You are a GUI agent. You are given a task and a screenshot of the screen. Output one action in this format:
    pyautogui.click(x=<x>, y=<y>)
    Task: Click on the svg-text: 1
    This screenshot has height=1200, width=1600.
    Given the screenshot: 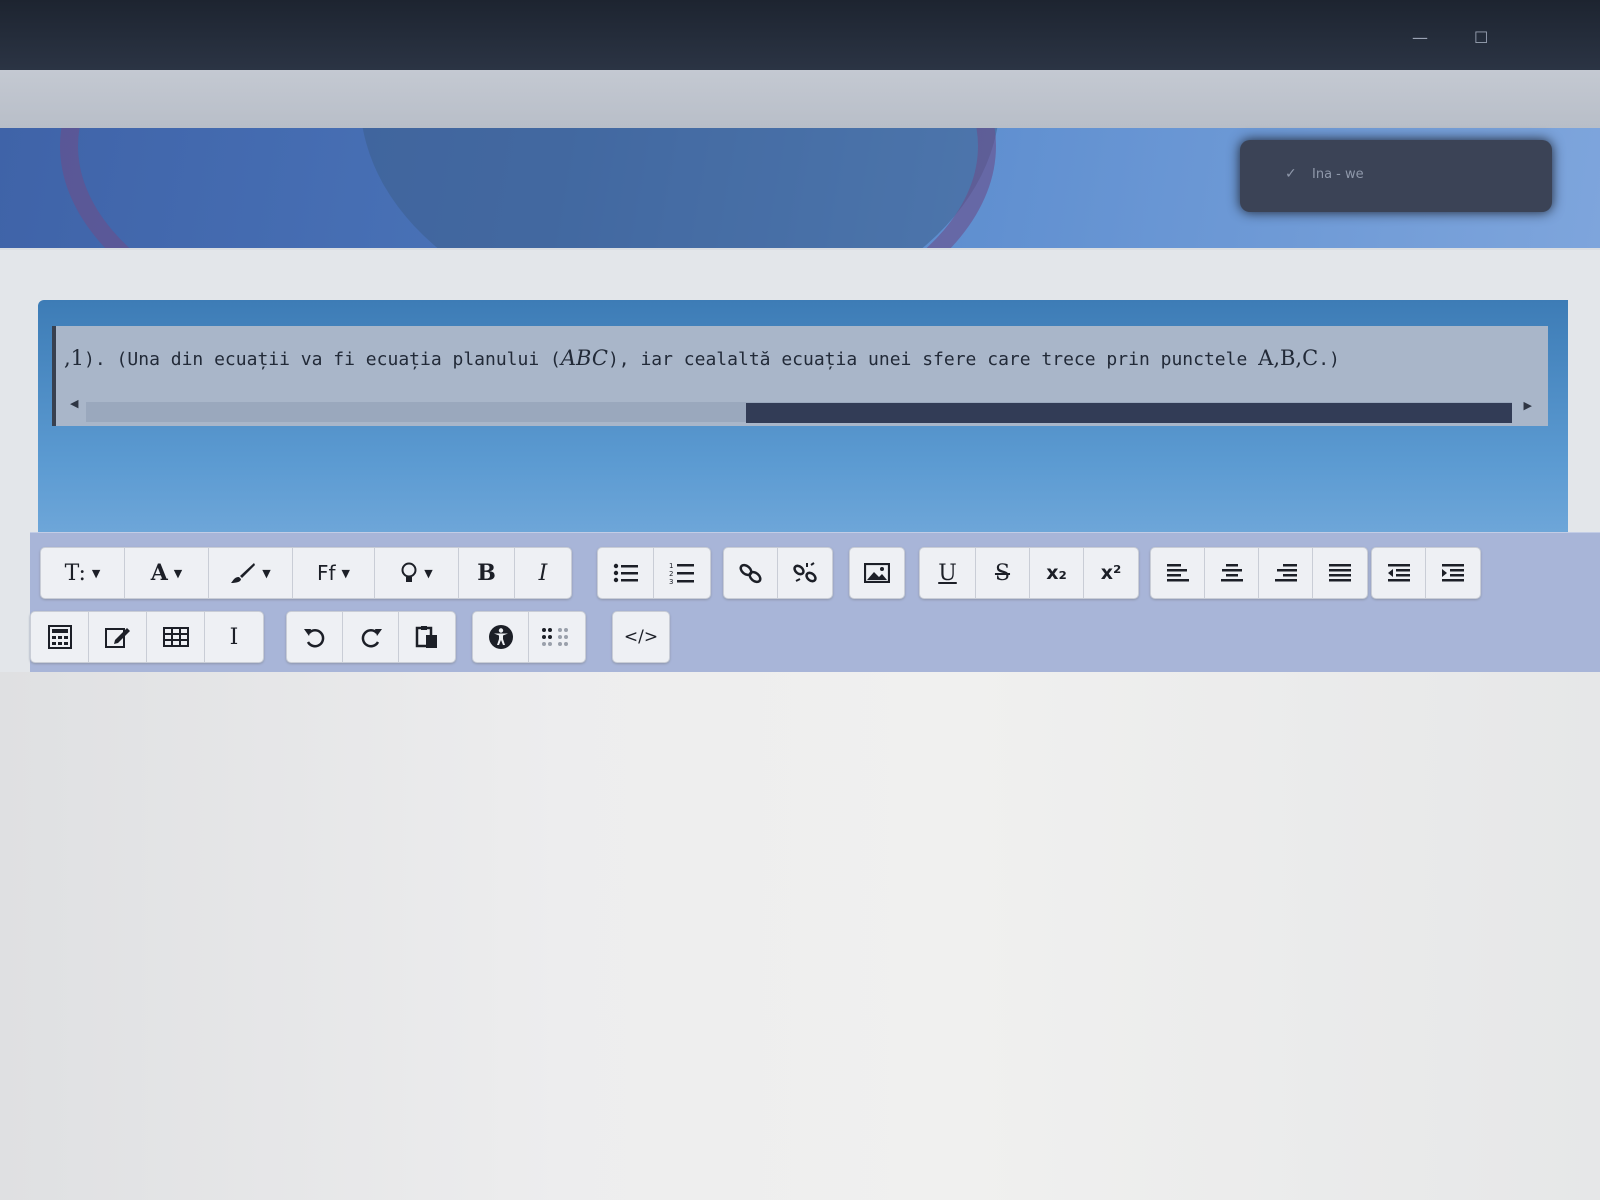 What is the action you would take?
    pyautogui.click(x=671, y=566)
    